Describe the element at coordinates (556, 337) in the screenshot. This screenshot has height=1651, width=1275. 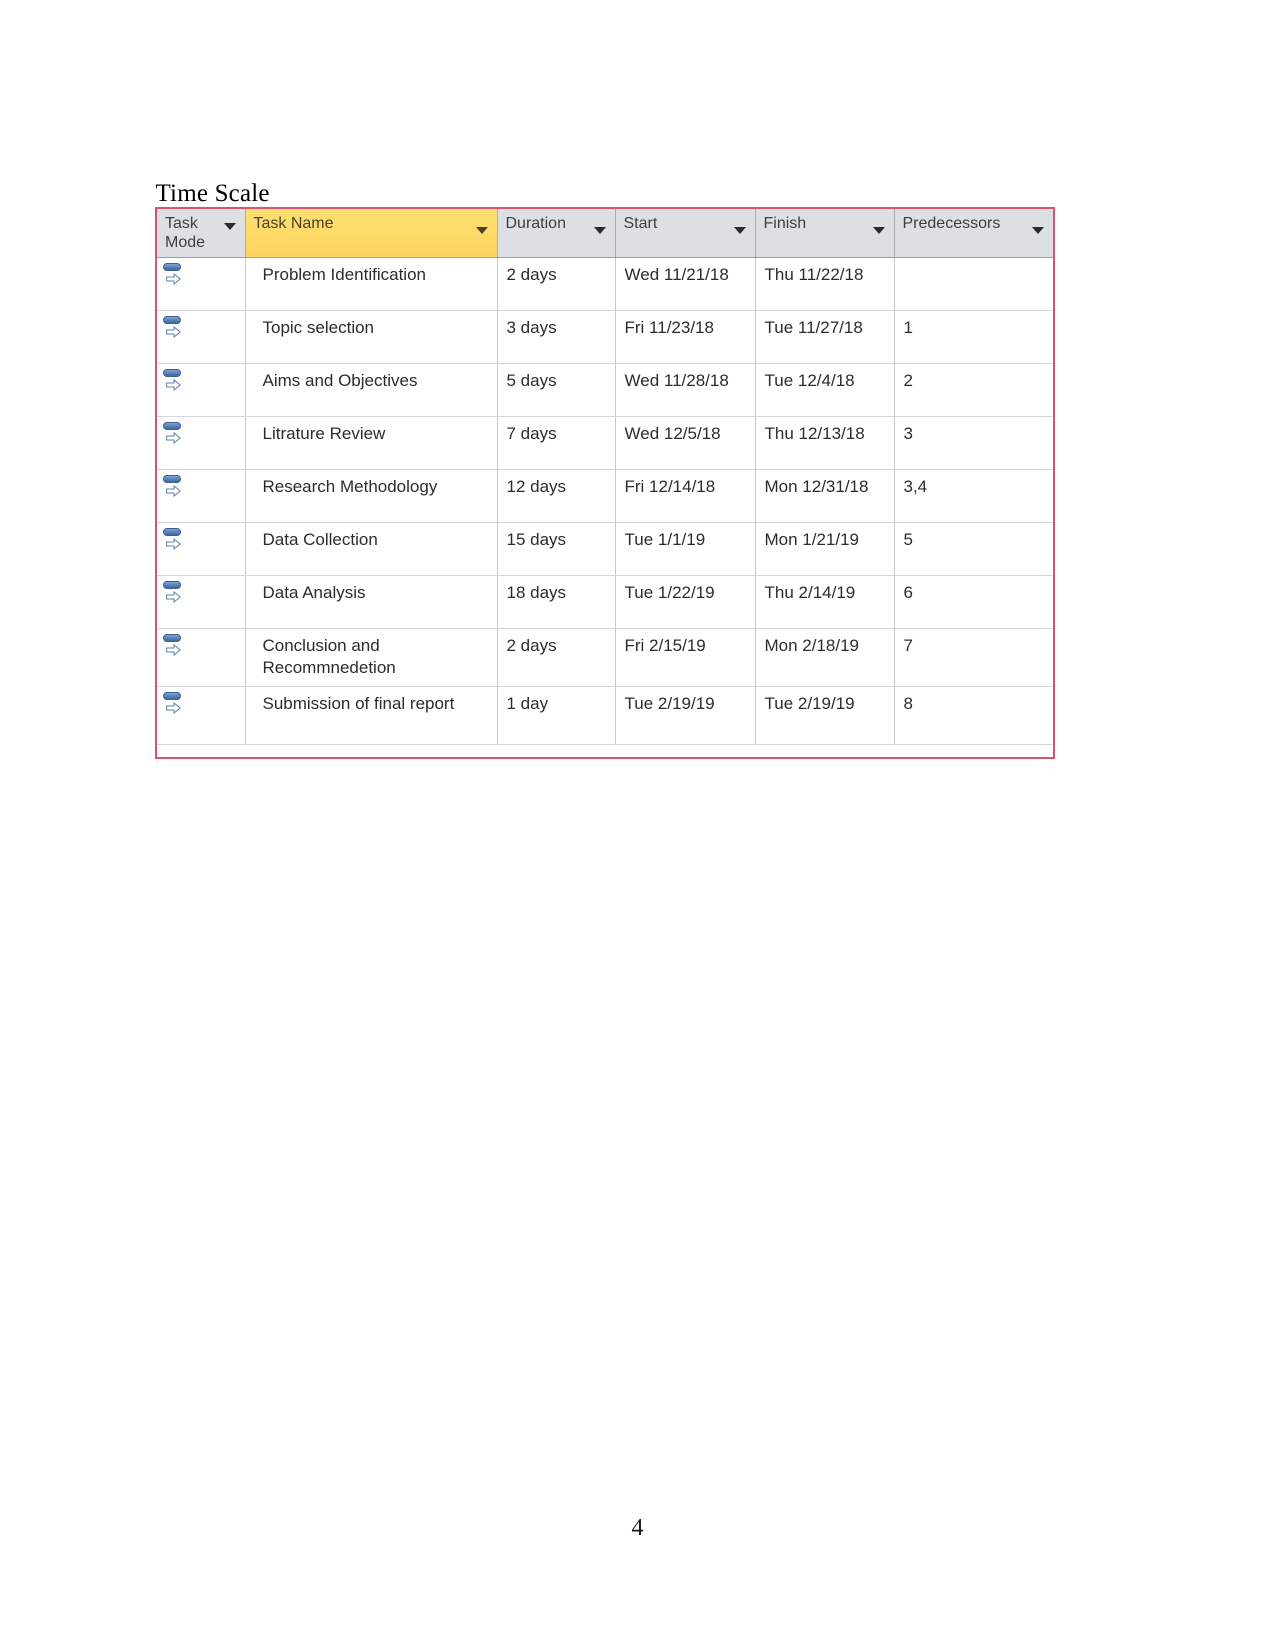
I see `cell-duration: 3 days` at that location.